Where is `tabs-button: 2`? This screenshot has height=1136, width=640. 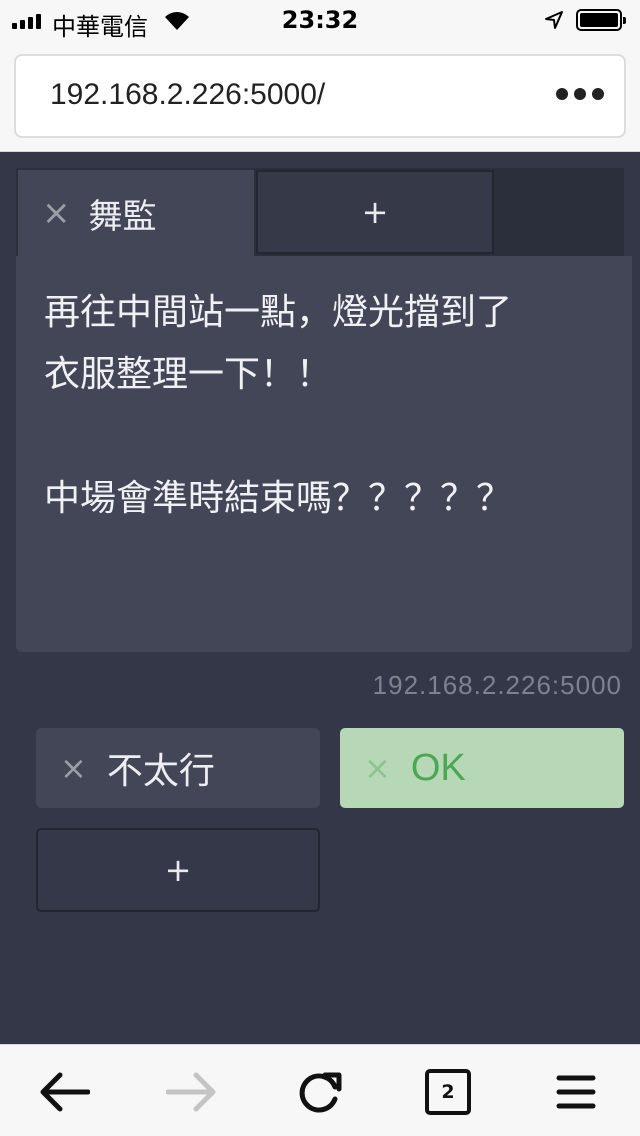 tabs-button: 2 is located at coordinates (448, 1092).